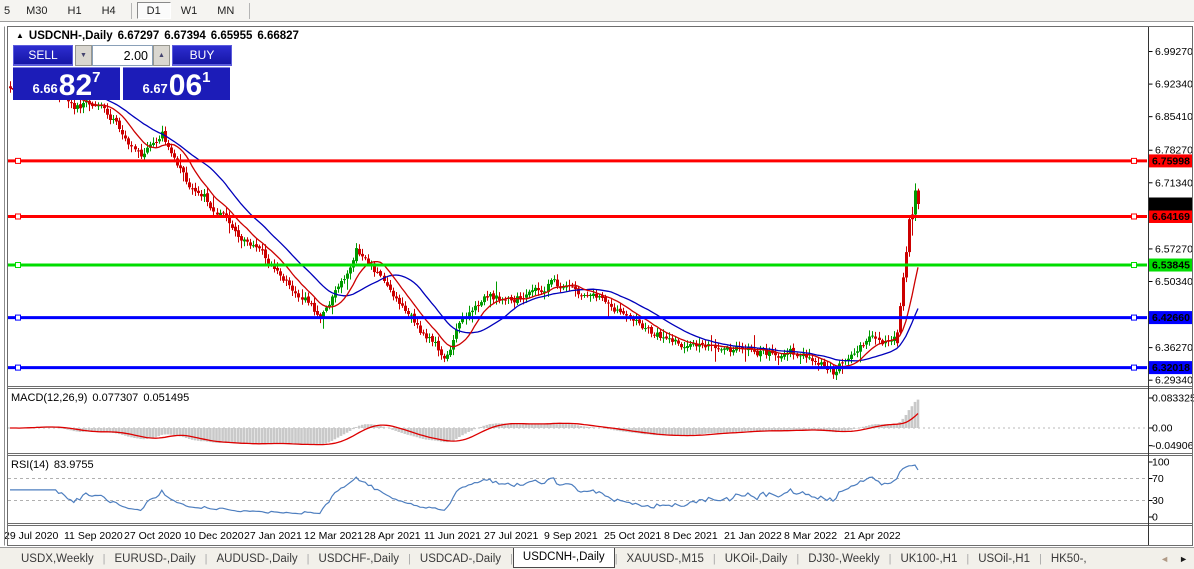  I want to click on tab-usdcnh-daily: USDCNH-,Daily, so click(563, 558).